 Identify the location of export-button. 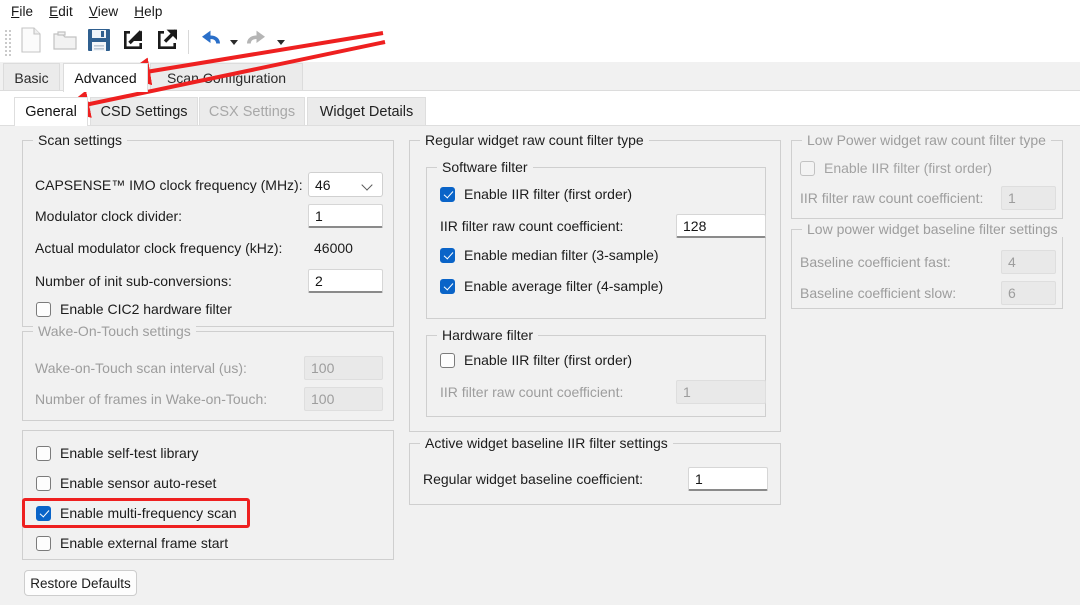
(167, 42).